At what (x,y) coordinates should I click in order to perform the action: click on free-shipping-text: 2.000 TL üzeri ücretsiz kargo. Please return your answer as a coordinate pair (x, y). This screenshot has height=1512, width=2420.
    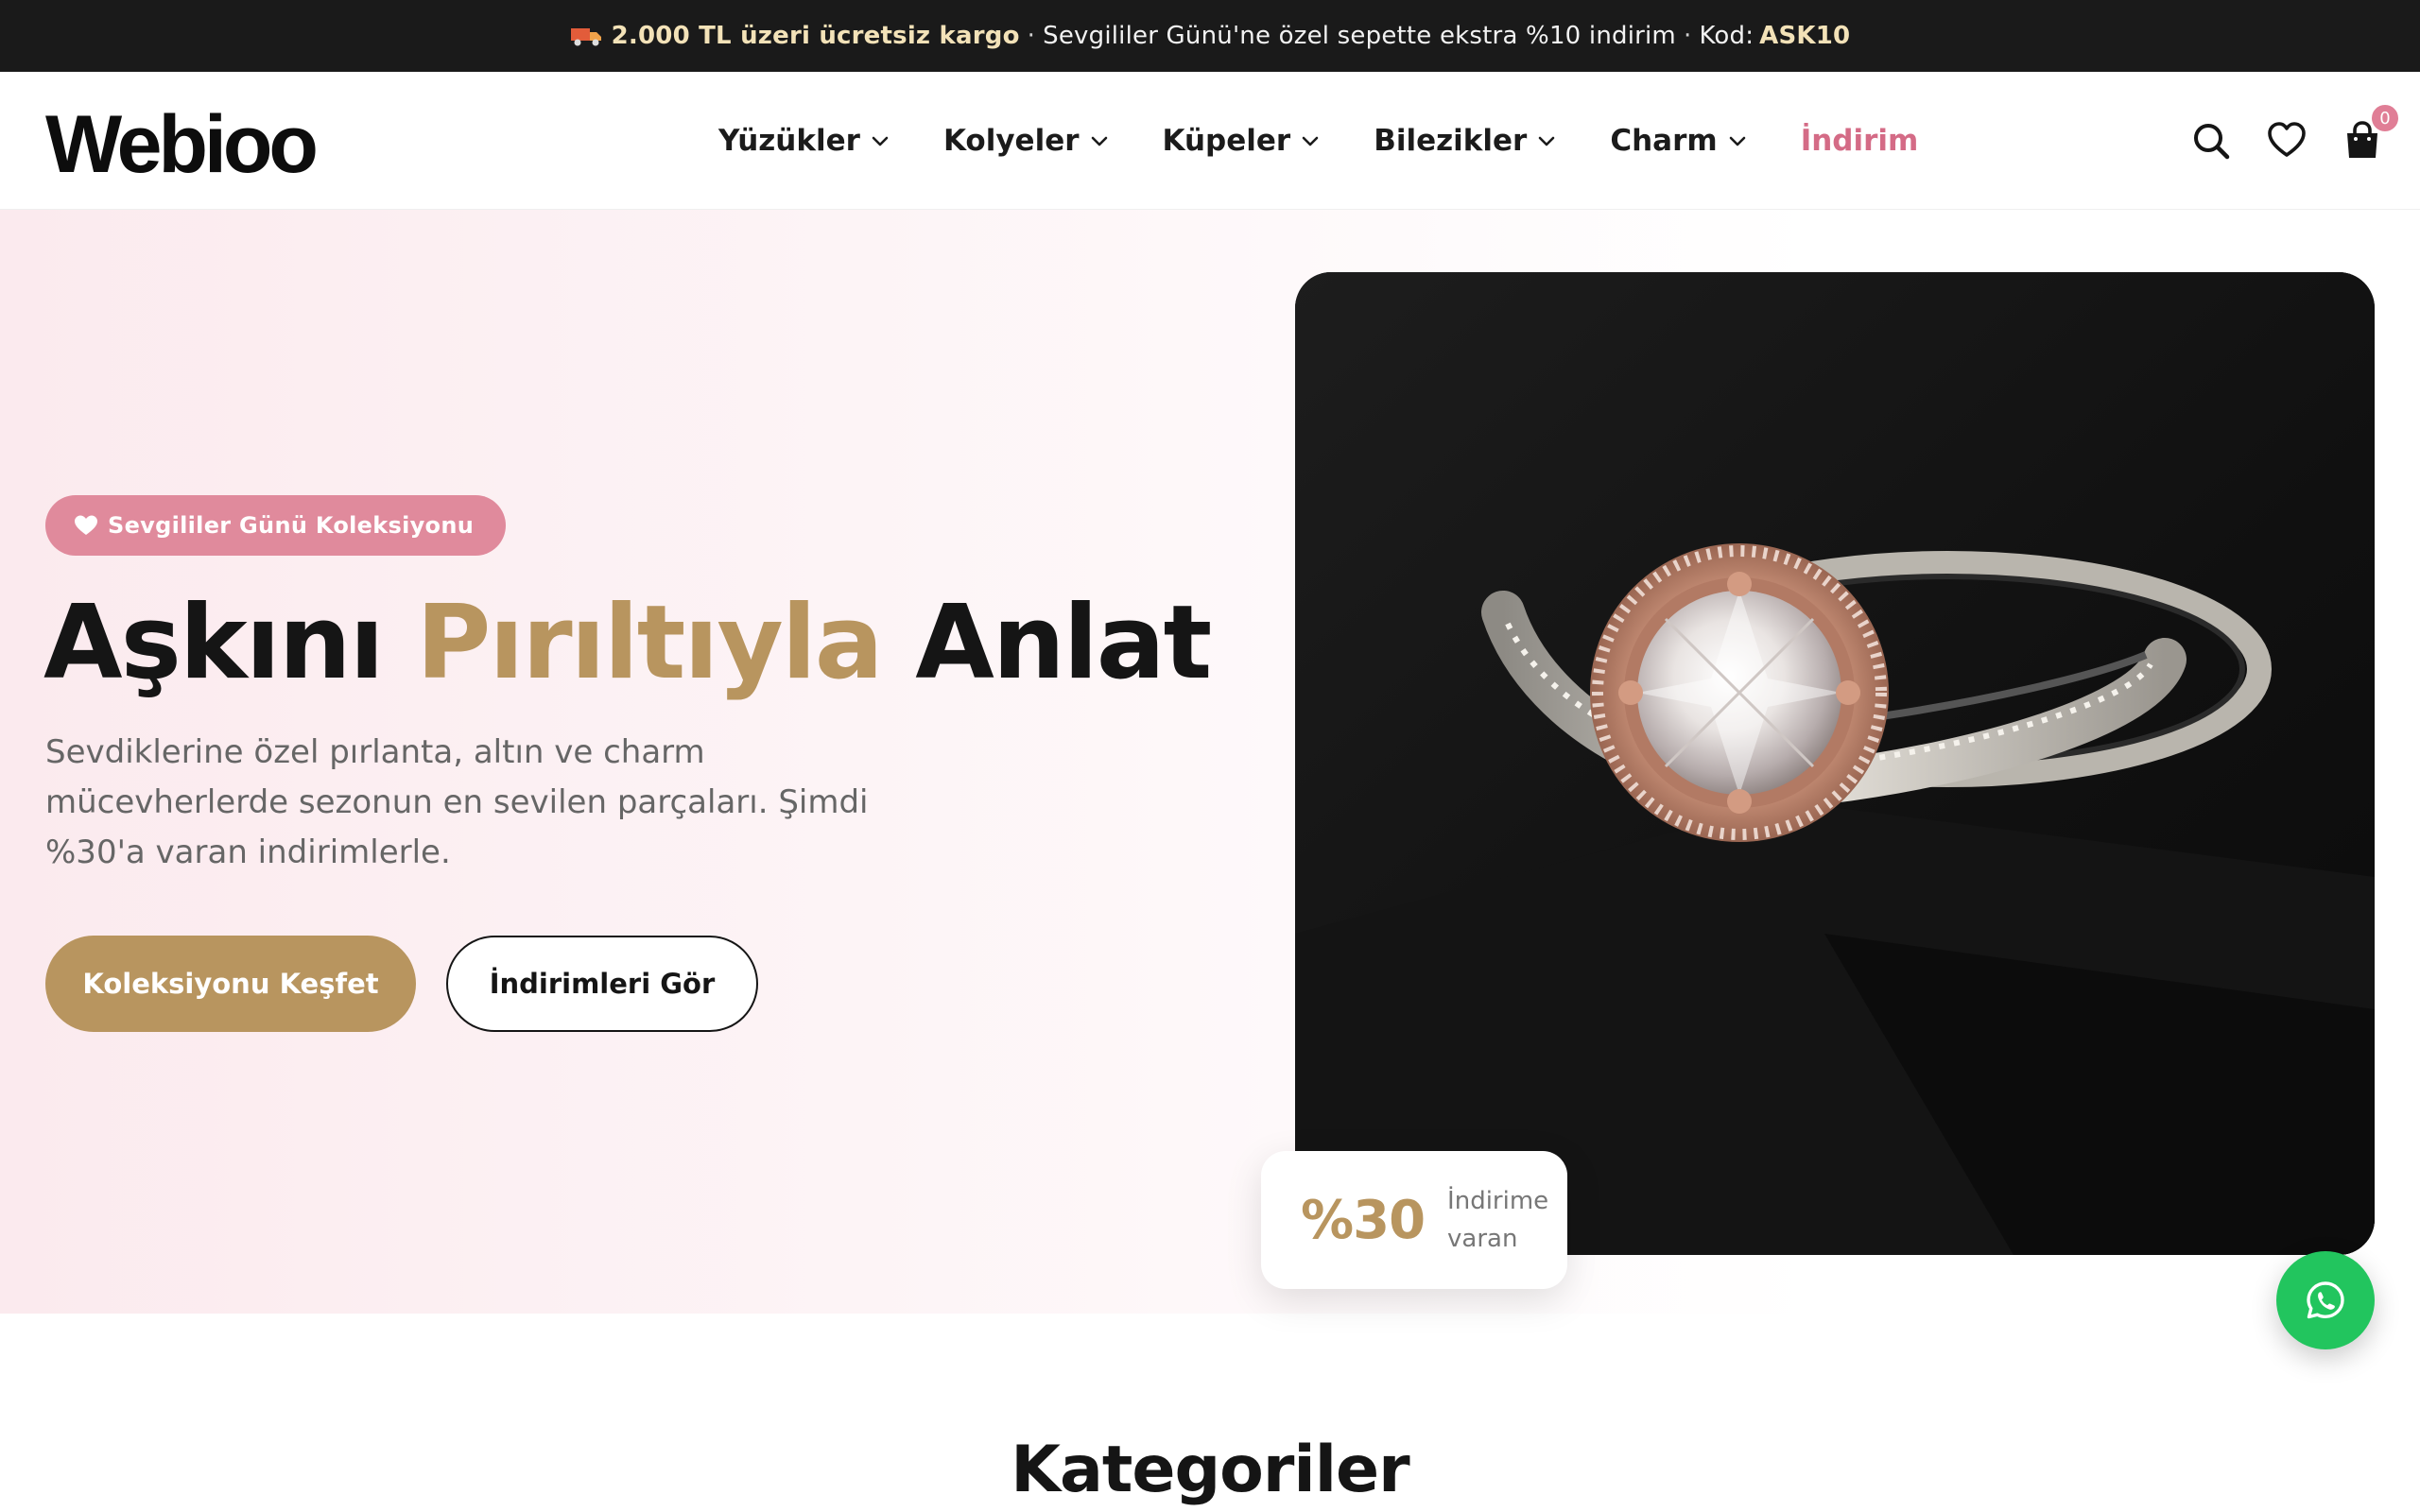
    Looking at the image, I should click on (815, 36).